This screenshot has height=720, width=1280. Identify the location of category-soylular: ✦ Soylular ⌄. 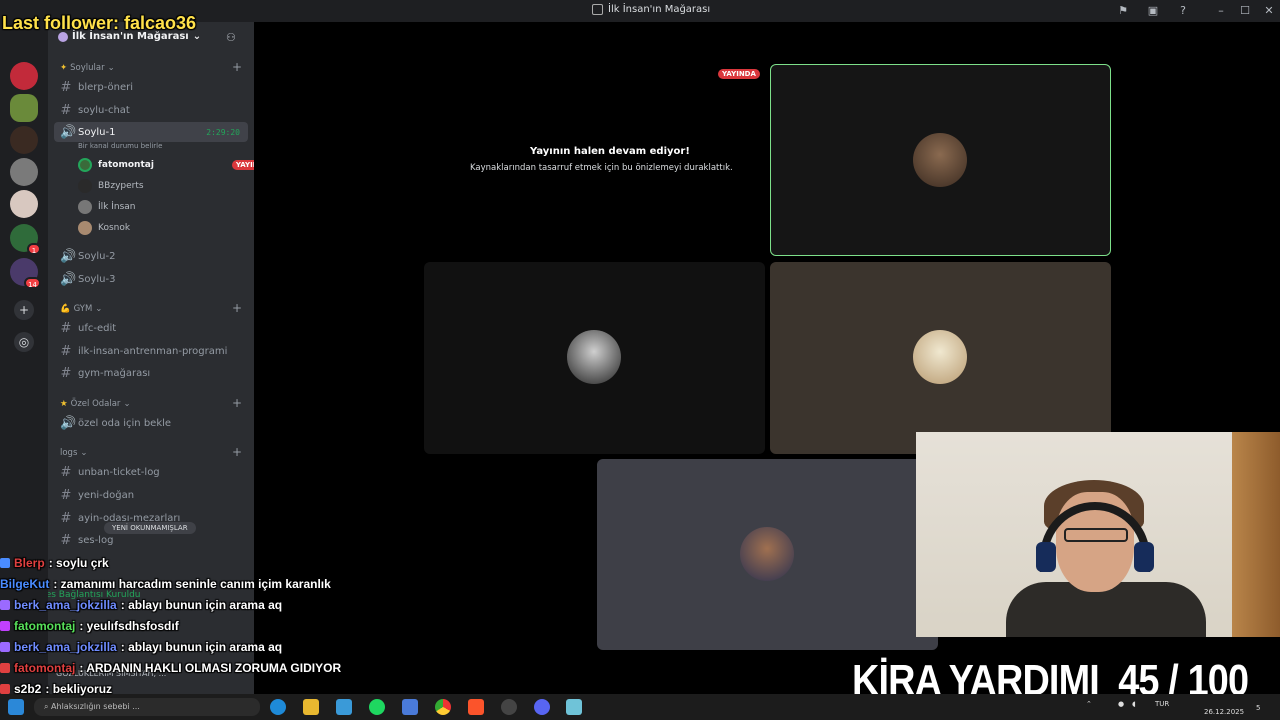
(87, 68).